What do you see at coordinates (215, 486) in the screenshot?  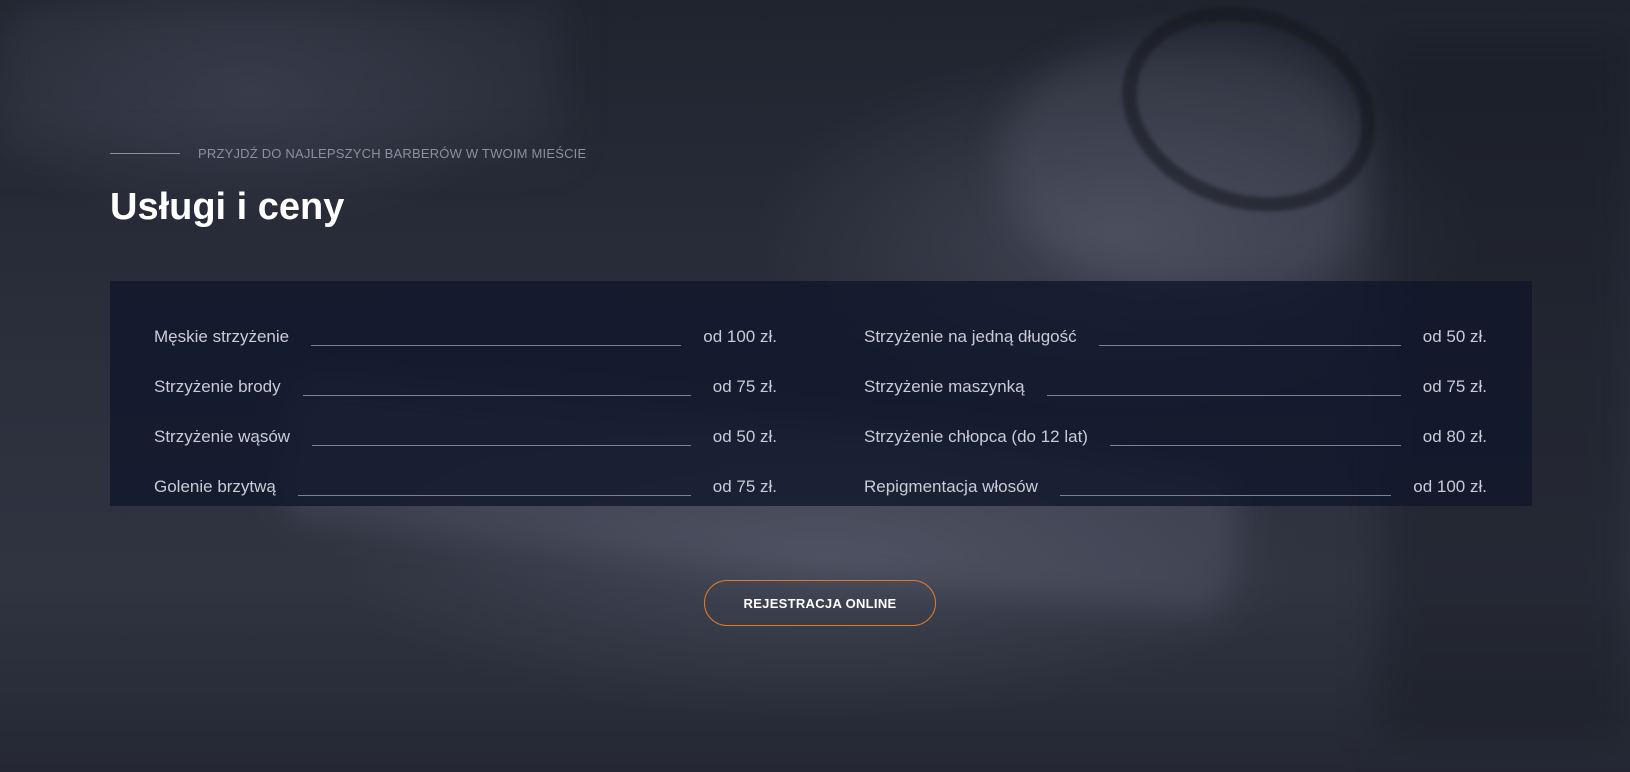 I see `service-name: Golenie brzytwą` at bounding box center [215, 486].